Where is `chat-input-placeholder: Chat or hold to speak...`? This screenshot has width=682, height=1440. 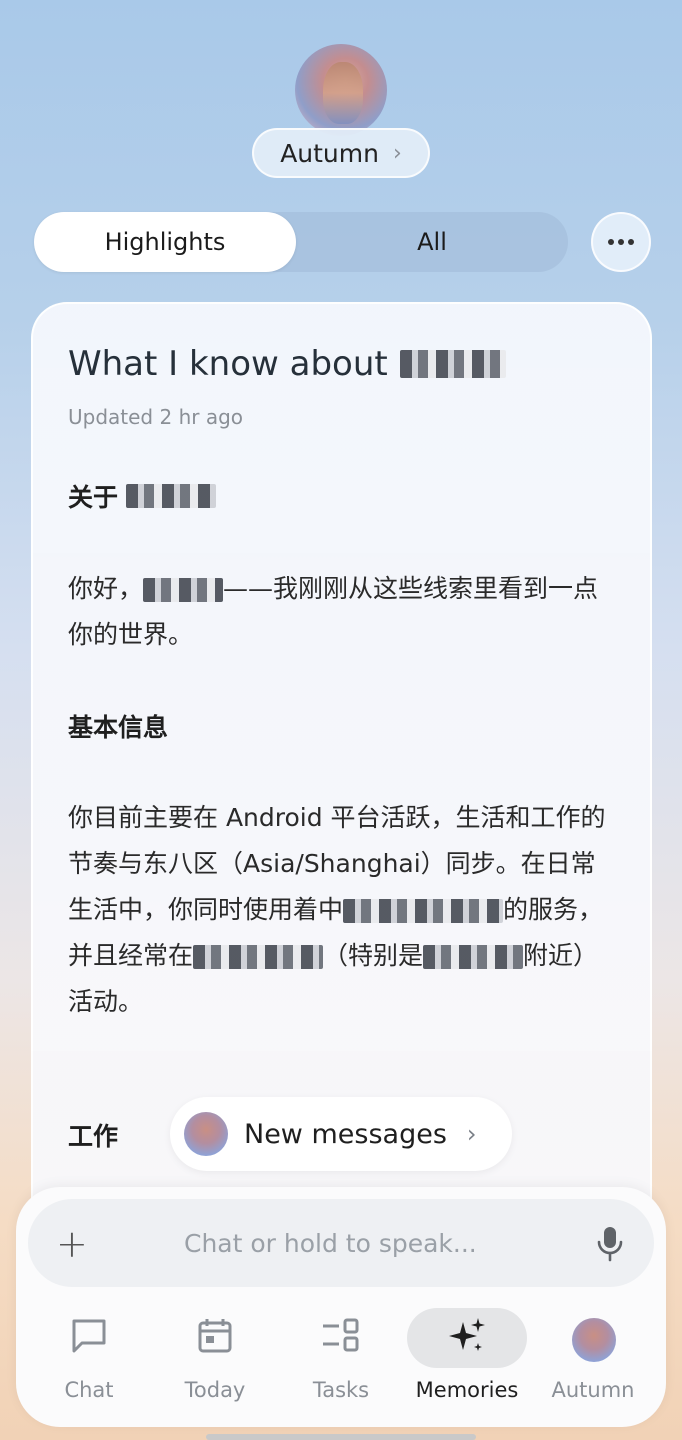 chat-input-placeholder: Chat or hold to speak... is located at coordinates (330, 1243).